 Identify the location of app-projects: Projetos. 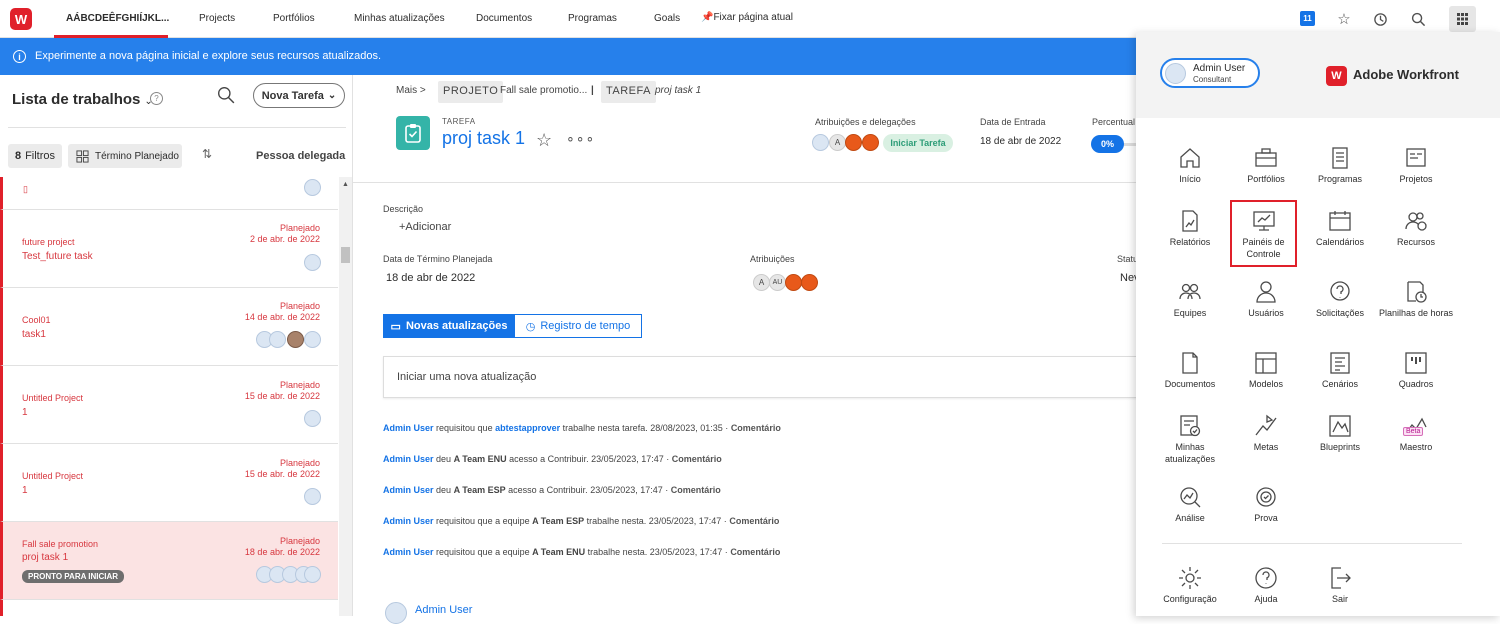
(1416, 165).